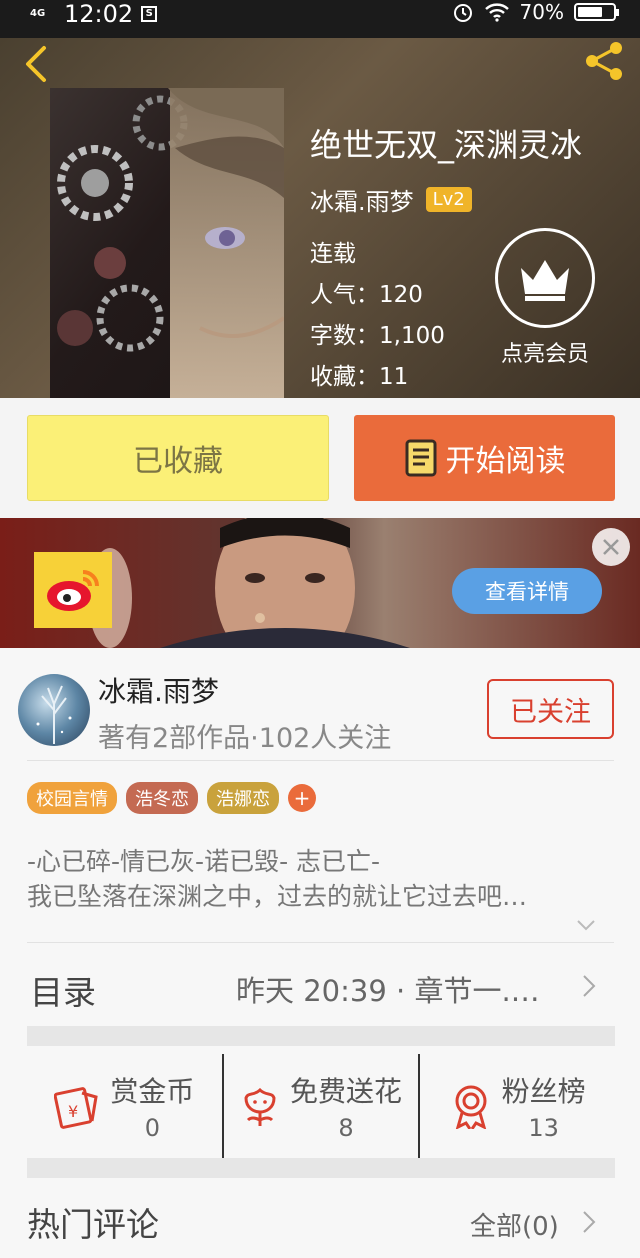 This screenshot has height=1258, width=640. I want to click on send-flower-value: 8, so click(346, 1128).